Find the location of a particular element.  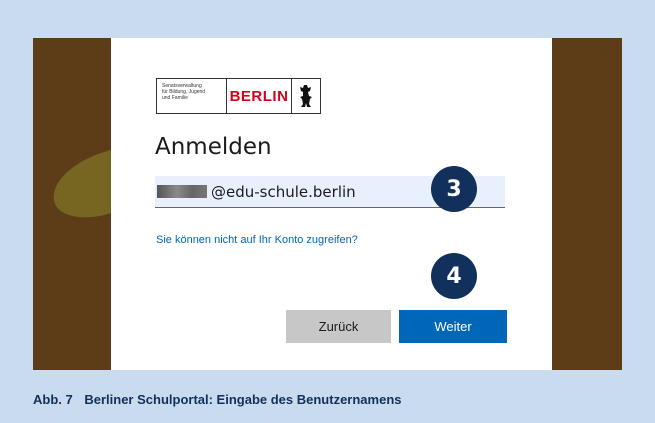

next-button: Weiter is located at coordinates (453, 326).